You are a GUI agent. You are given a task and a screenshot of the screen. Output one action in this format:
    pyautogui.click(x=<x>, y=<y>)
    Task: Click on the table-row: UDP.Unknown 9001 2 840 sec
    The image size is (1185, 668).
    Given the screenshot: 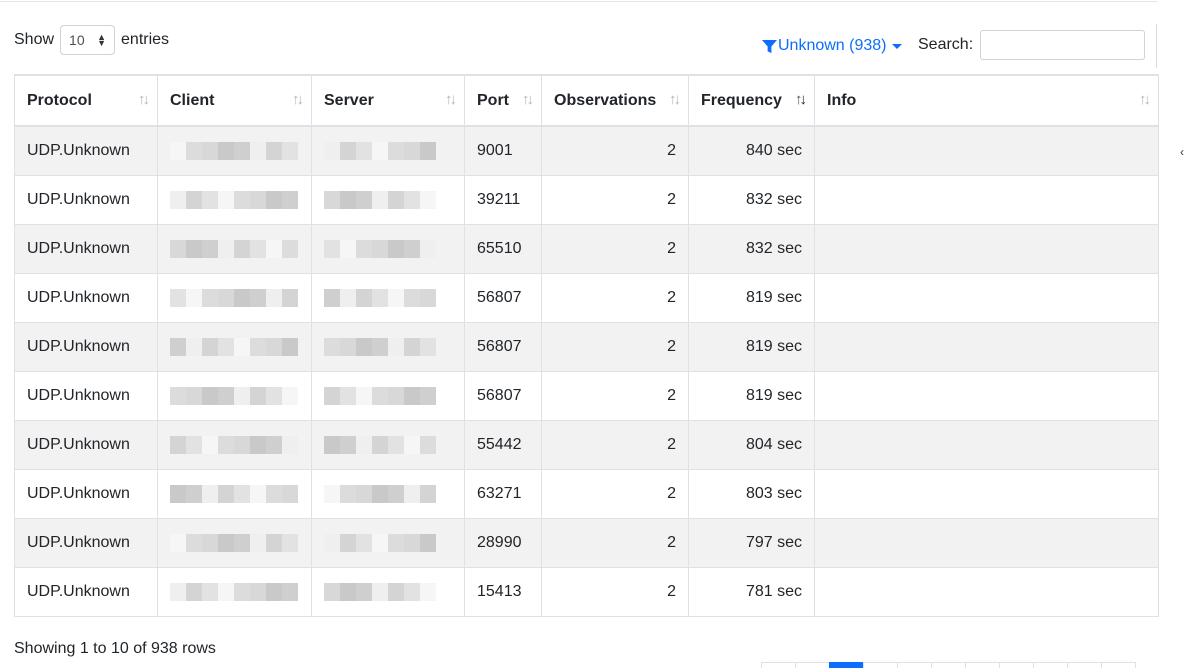 What is the action you would take?
    pyautogui.click(x=586, y=150)
    